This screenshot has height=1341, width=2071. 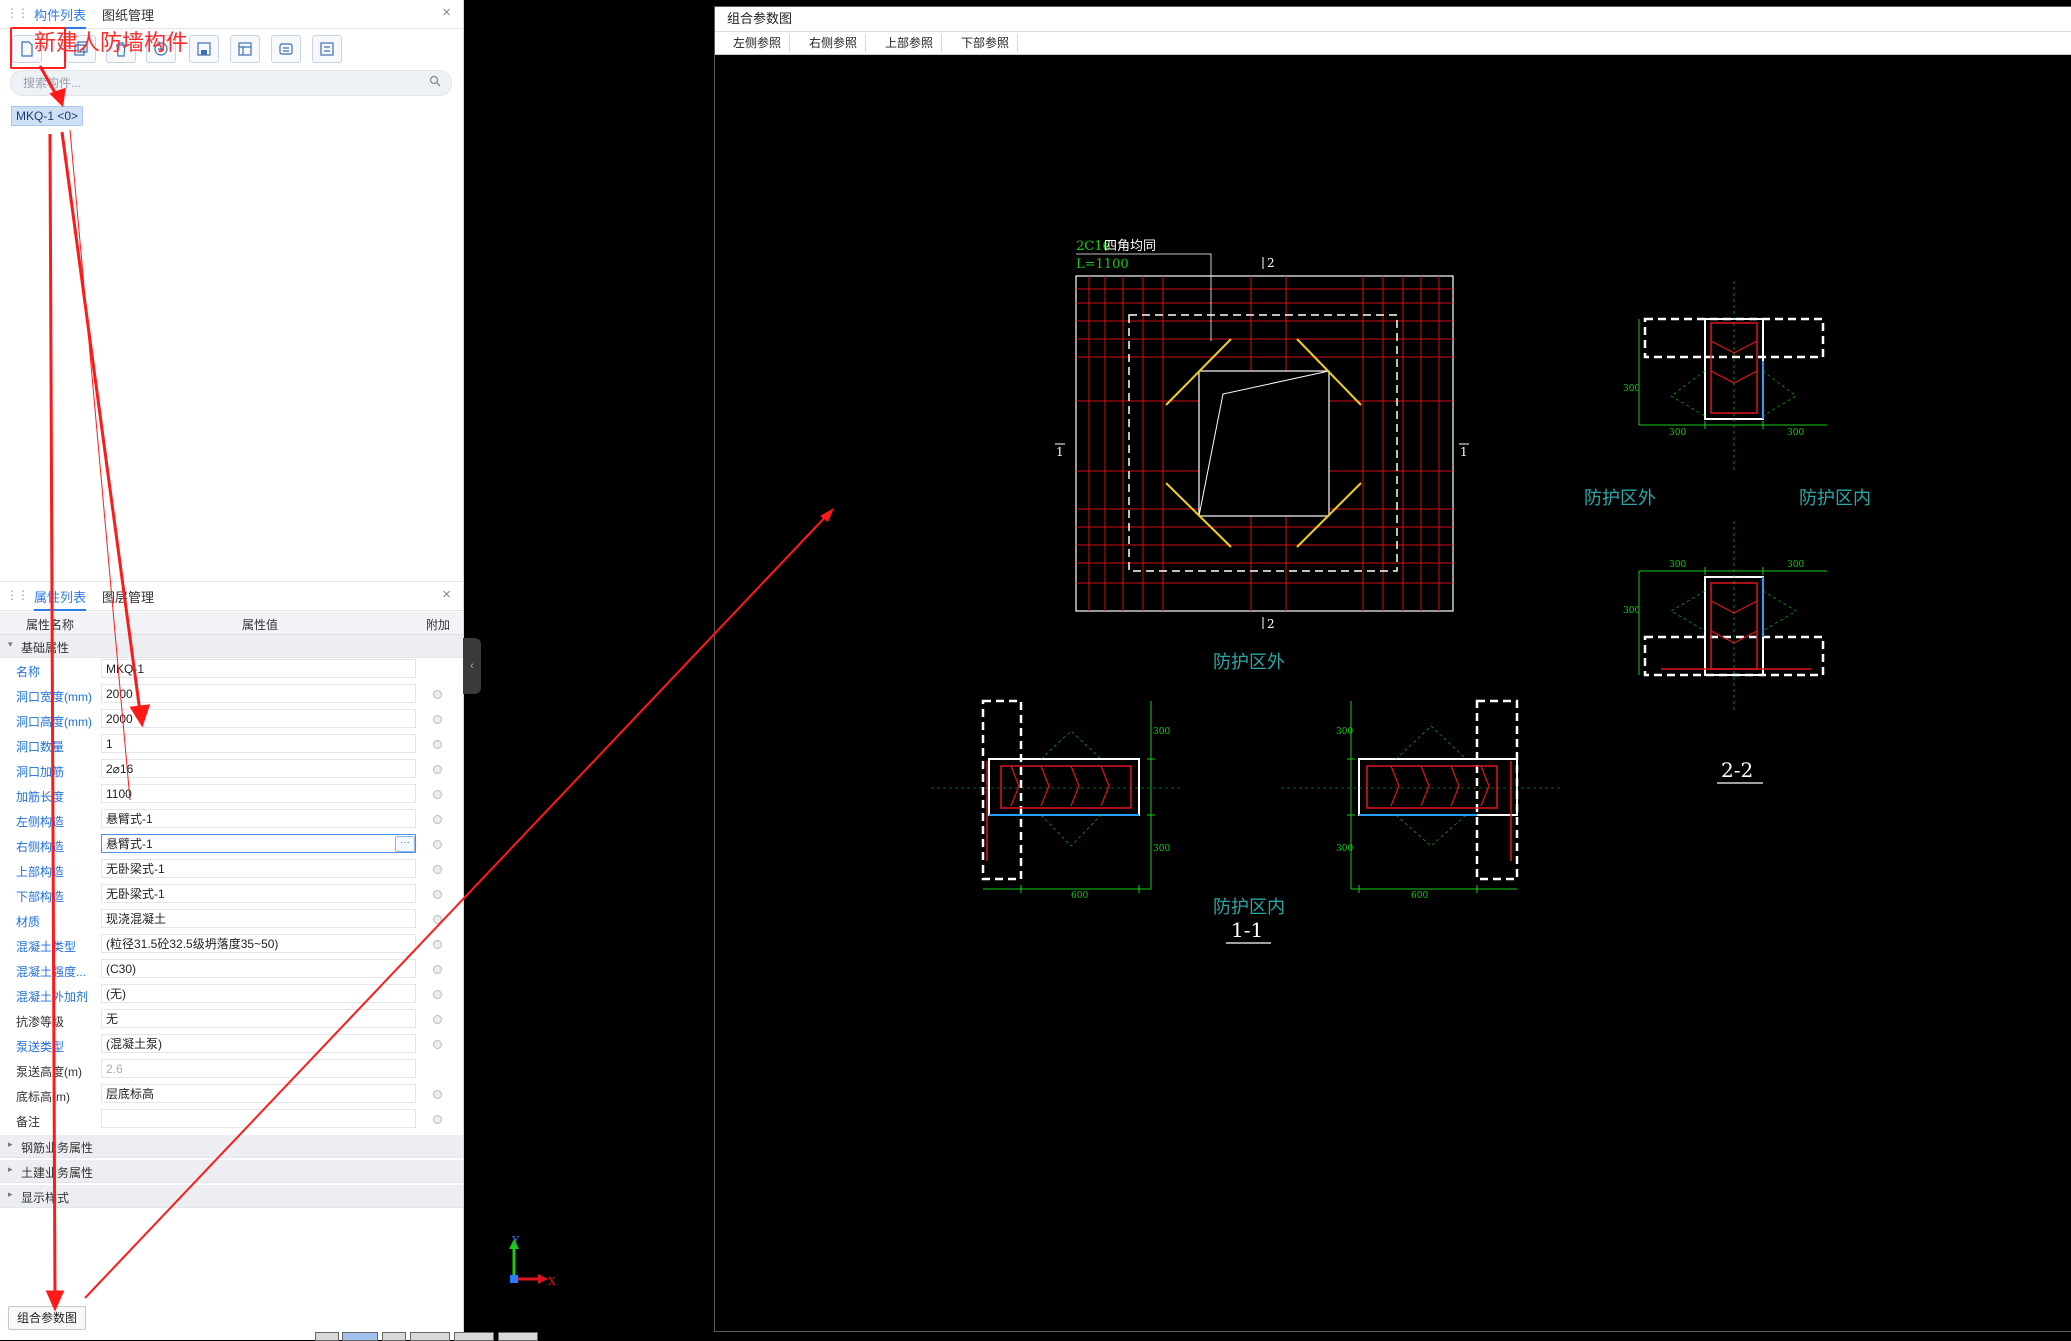 I want to click on group-basic-properties: ▾ 基础属性, so click(x=231, y=646).